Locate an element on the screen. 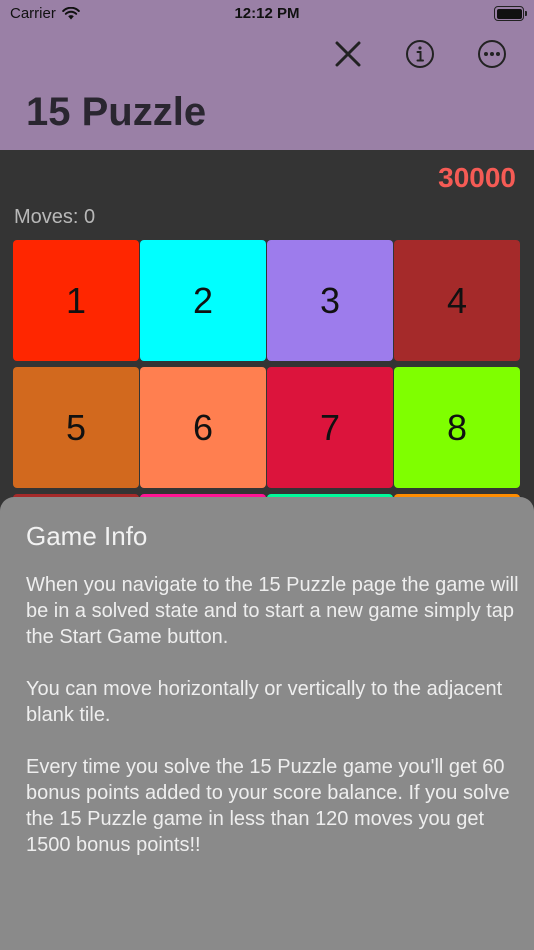 Image resolution: width=534 pixels, height=950 pixels. battery-level is located at coordinates (509, 13).